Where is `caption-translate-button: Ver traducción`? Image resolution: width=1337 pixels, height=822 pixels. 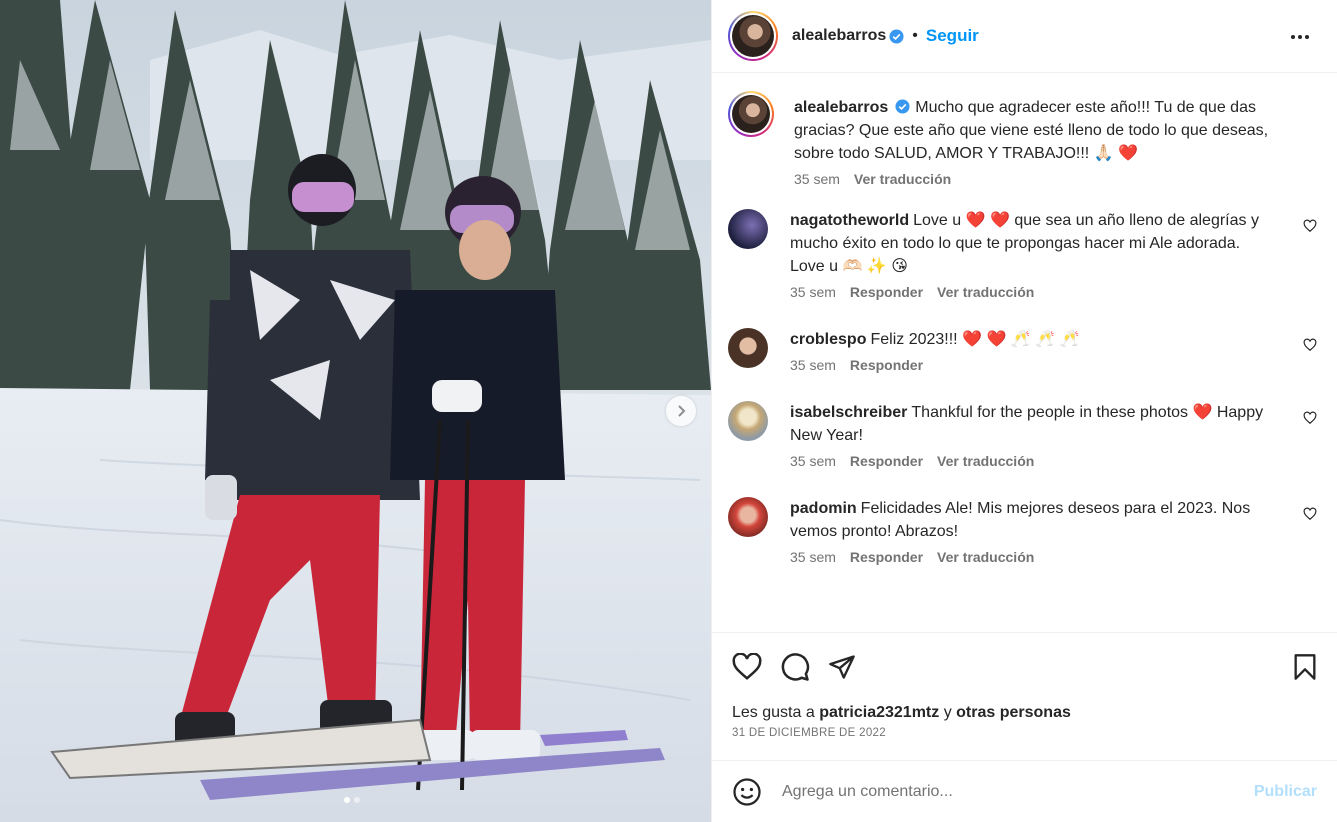 caption-translate-button: Ver traducción is located at coordinates (902, 179).